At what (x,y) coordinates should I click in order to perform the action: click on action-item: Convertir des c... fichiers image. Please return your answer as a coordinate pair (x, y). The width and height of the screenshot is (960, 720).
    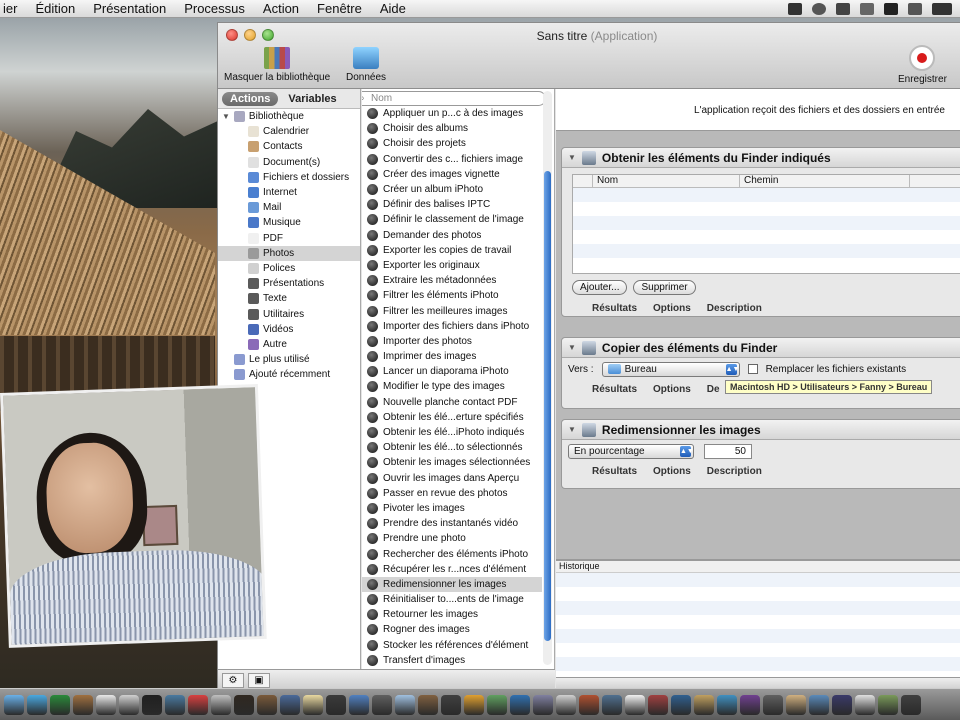
    Looking at the image, I should click on (452, 159).